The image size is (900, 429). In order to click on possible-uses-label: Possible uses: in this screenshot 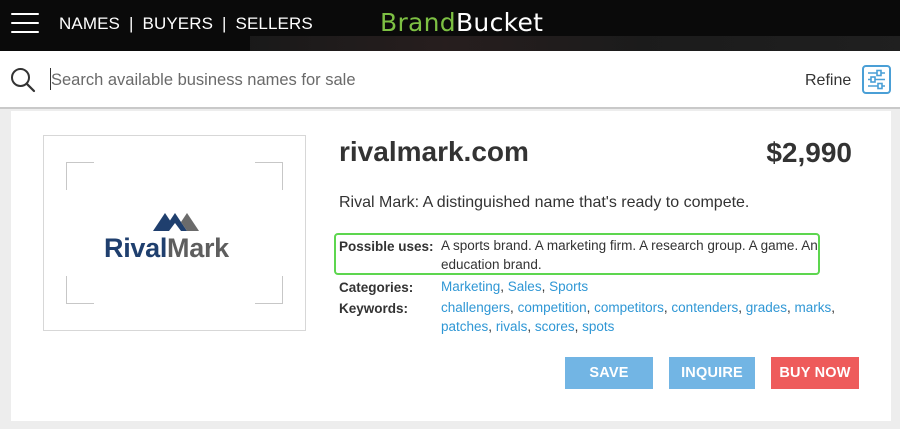, I will do `click(386, 246)`.